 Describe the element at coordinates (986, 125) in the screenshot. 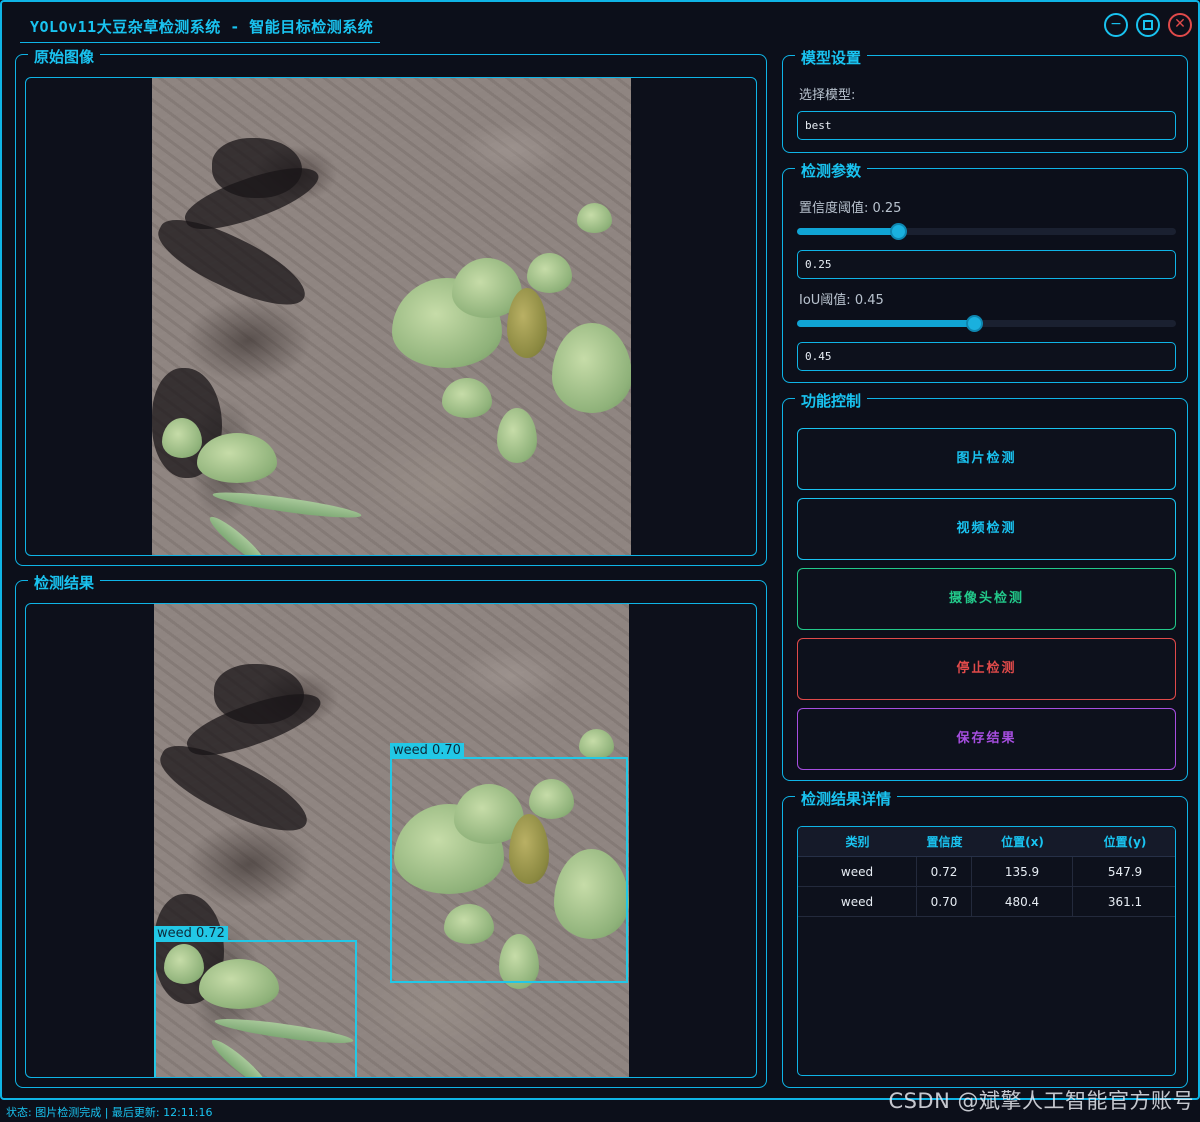

I see `model-select: best` at that location.